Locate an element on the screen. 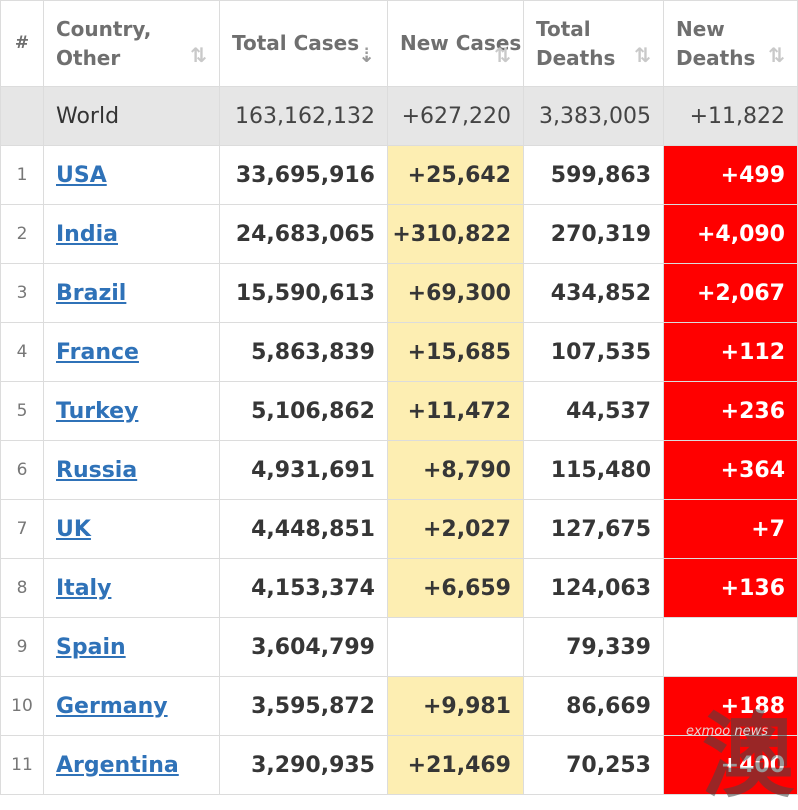 The image size is (798, 810). country-cell: Brazil is located at coordinates (131, 293).